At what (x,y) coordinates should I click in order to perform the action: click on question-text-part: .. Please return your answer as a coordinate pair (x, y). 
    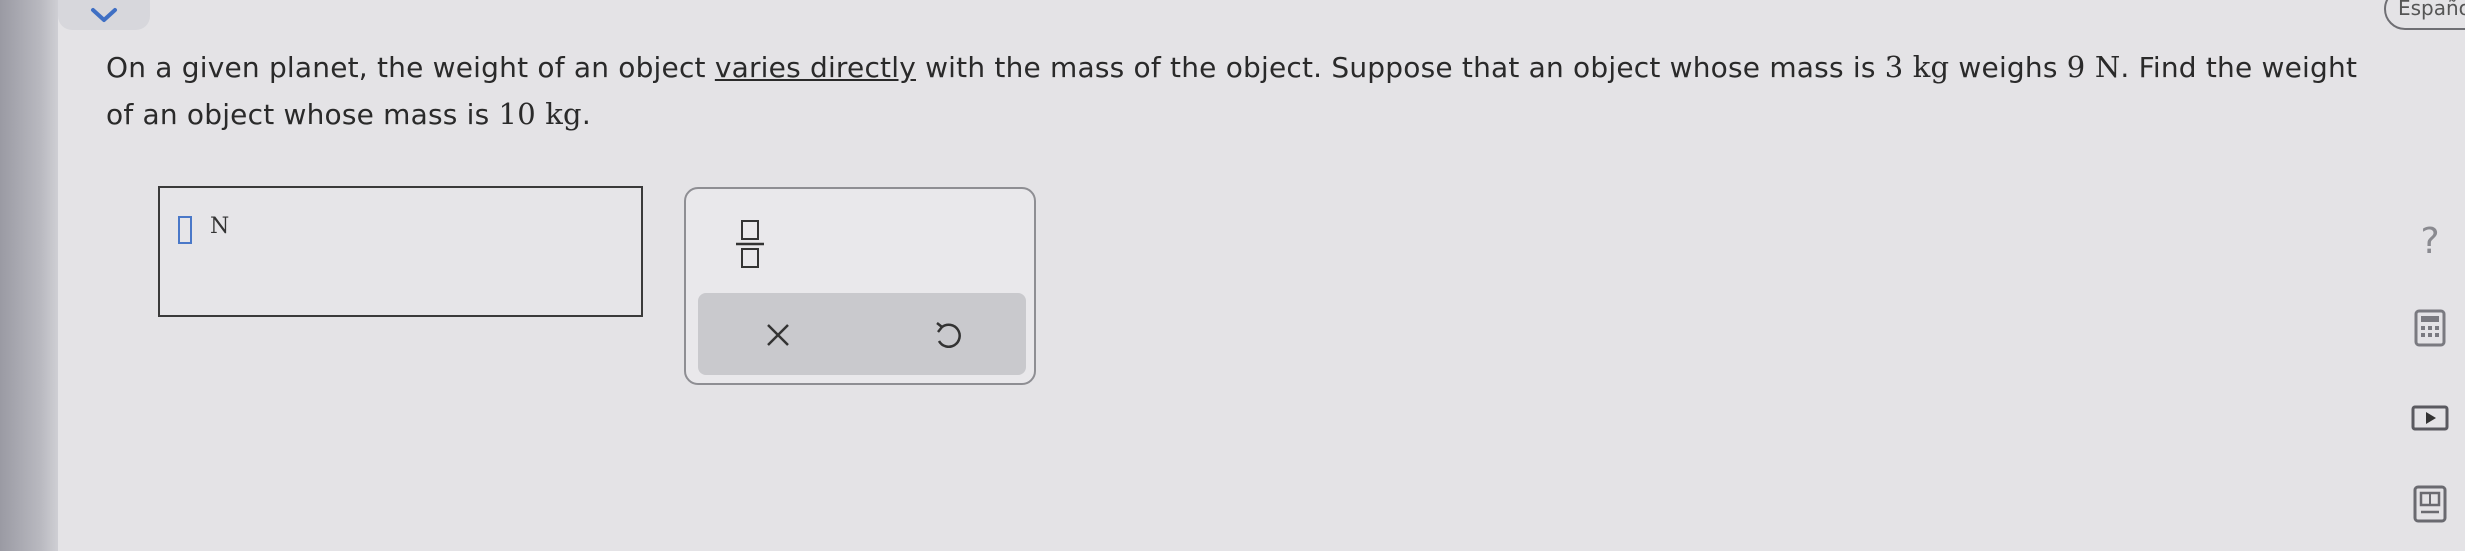
    Looking at the image, I should click on (586, 114).